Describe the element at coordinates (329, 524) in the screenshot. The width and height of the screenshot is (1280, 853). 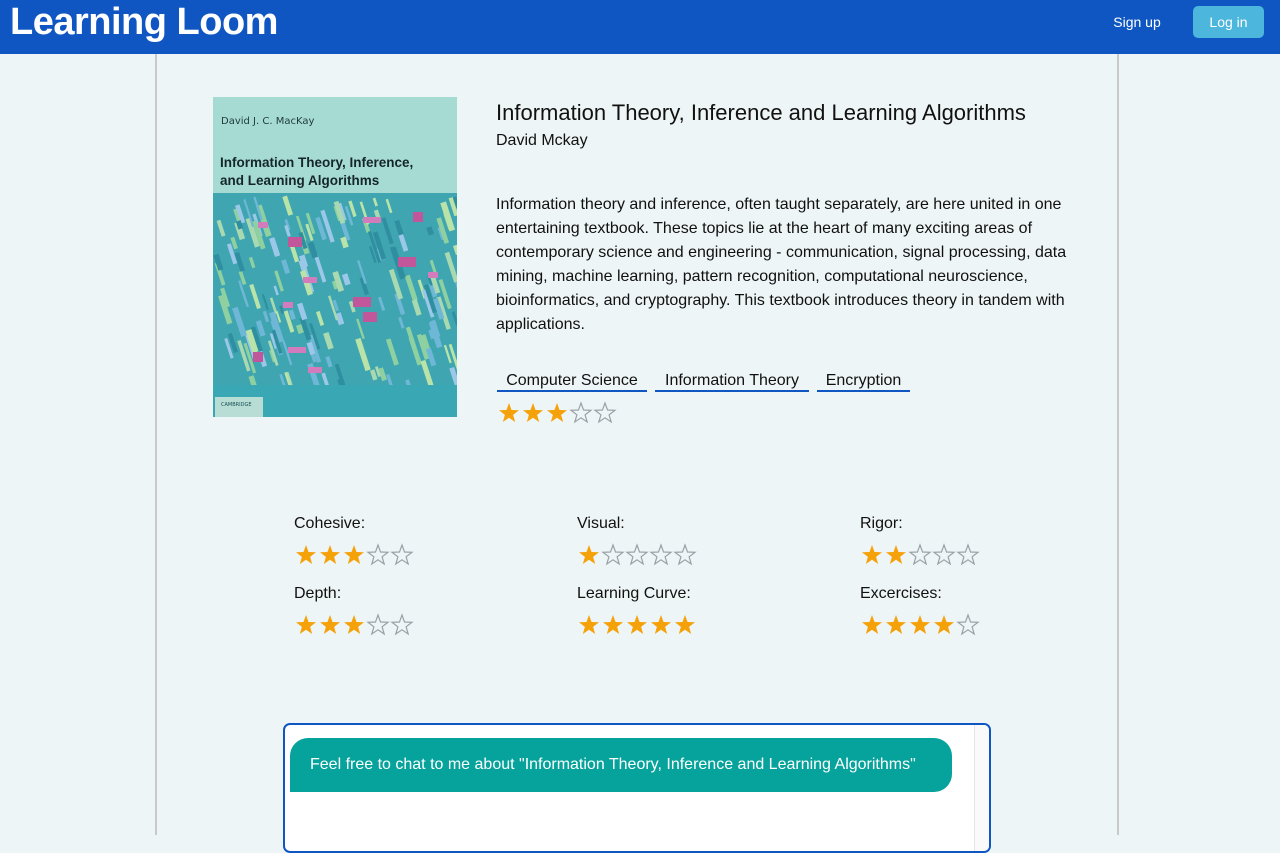
I see `rating-label-cohesive: Cohesive:` at that location.